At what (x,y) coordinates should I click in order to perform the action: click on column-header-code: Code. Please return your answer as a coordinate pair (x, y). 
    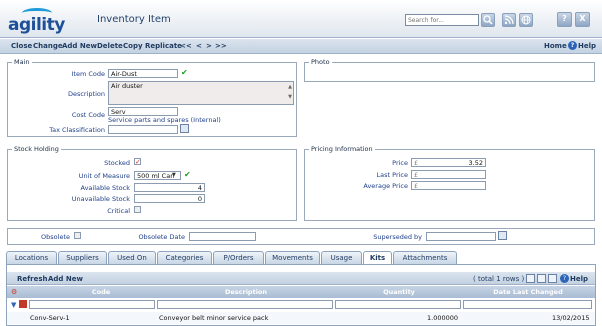
    Looking at the image, I should click on (101, 292).